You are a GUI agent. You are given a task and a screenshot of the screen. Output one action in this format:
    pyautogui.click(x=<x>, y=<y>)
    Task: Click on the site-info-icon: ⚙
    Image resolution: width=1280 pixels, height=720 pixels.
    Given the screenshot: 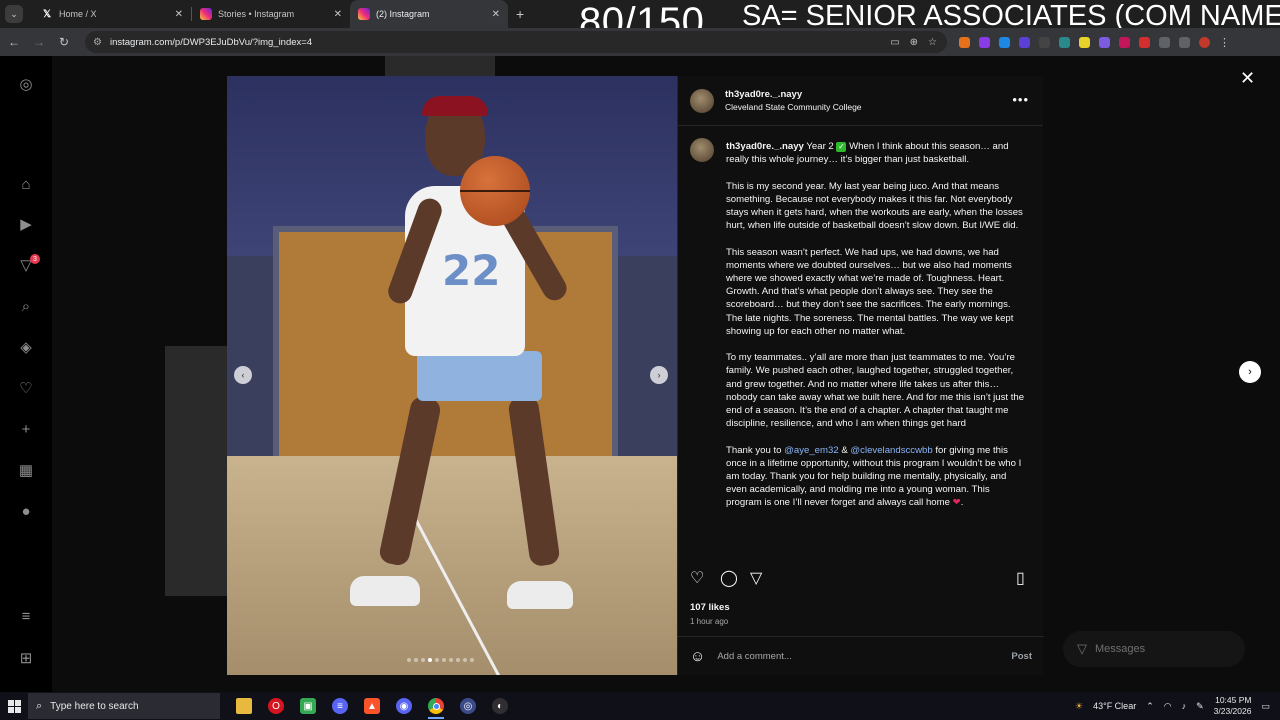 What is the action you would take?
    pyautogui.click(x=97, y=42)
    